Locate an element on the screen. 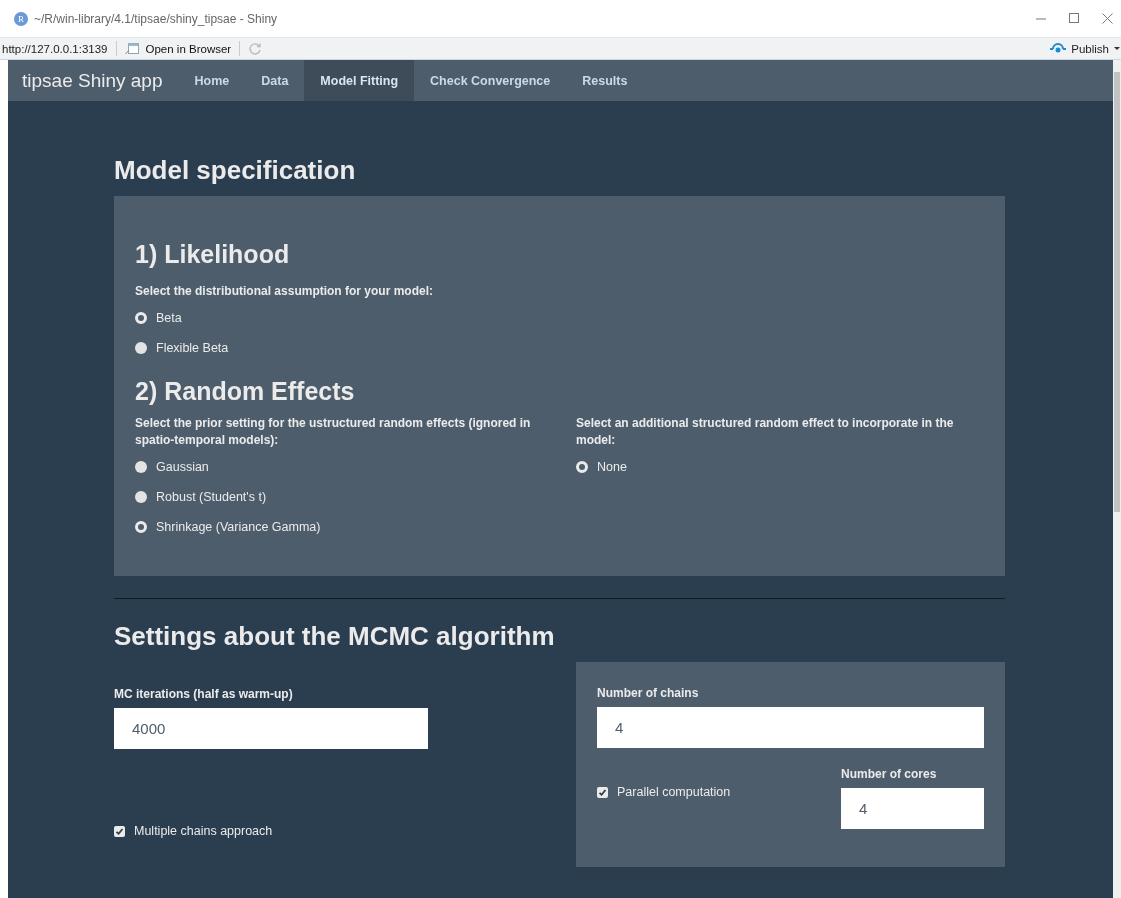 The height and width of the screenshot is (898, 1121). scrollbar is located at coordinates (1117, 479).